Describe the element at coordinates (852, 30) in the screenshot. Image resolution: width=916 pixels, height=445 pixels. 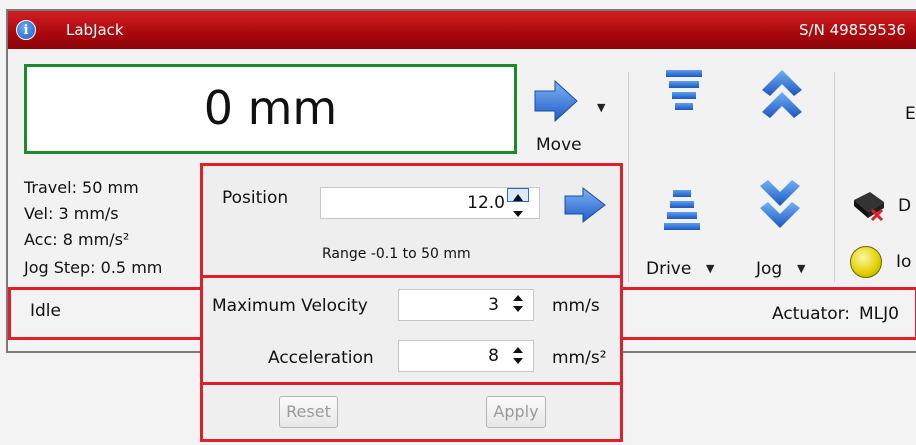
I see `serial-number: S/N 49859536` at that location.